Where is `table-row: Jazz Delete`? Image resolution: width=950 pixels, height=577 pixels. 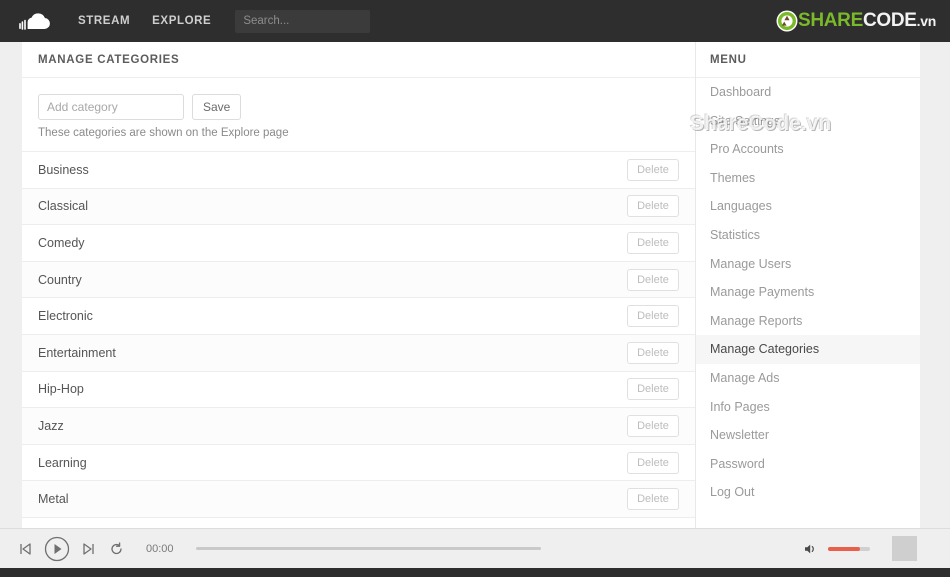
table-row: Jazz Delete is located at coordinates (358, 426).